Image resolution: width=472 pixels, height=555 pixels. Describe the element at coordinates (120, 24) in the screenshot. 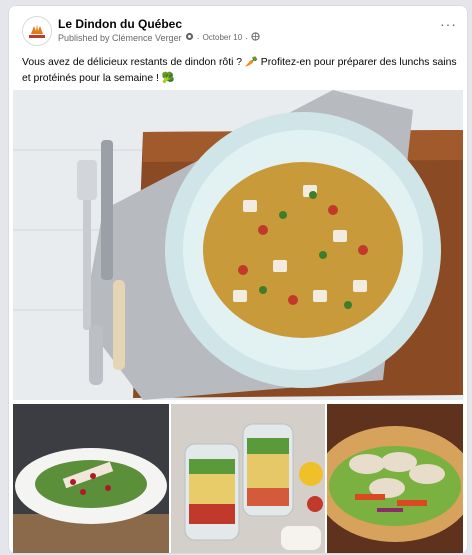

I see `page-name-link: Le Dindon du Québec` at that location.